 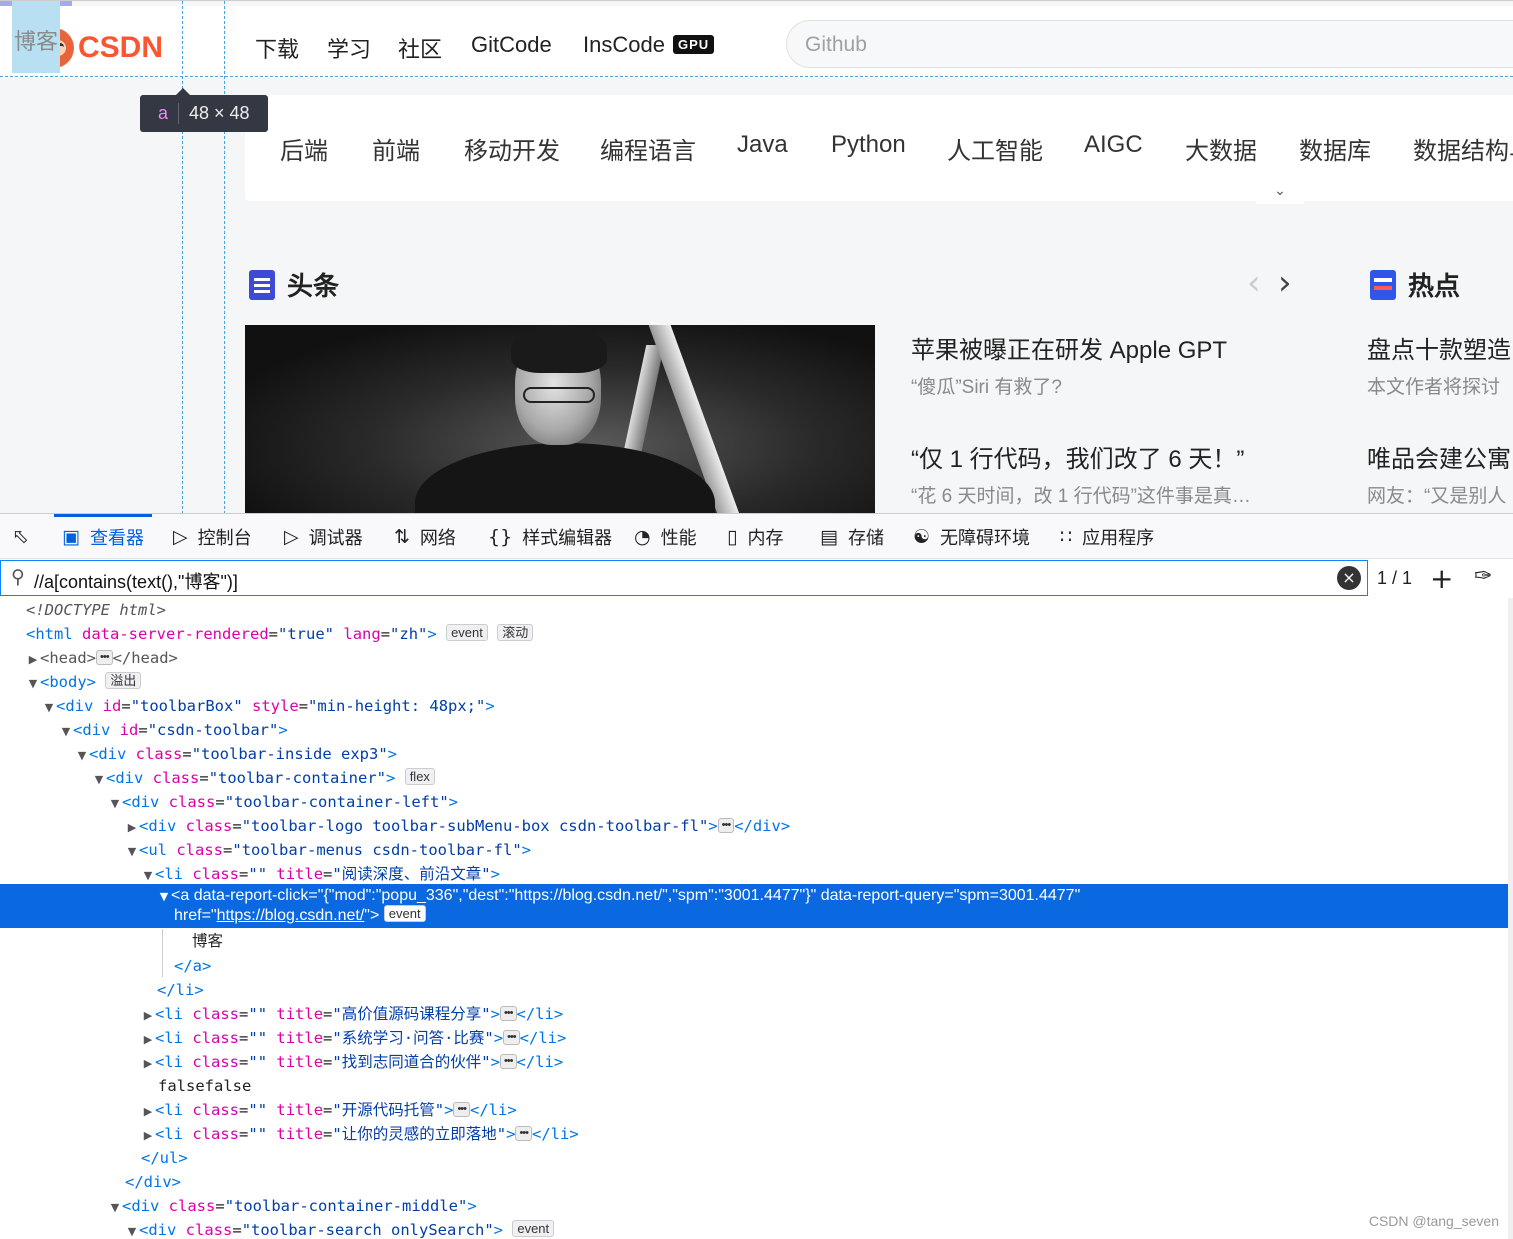 I want to click on category-item: 数据库, so click(x=1335, y=148).